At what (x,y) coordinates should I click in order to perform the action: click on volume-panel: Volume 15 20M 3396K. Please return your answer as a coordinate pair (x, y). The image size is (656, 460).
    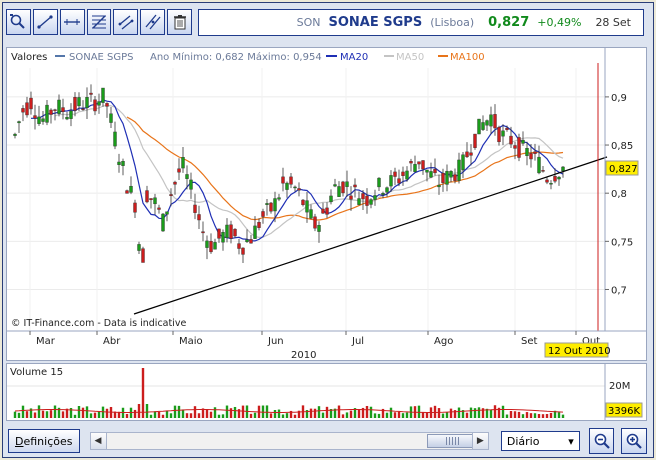
    Looking at the image, I should click on (326, 392).